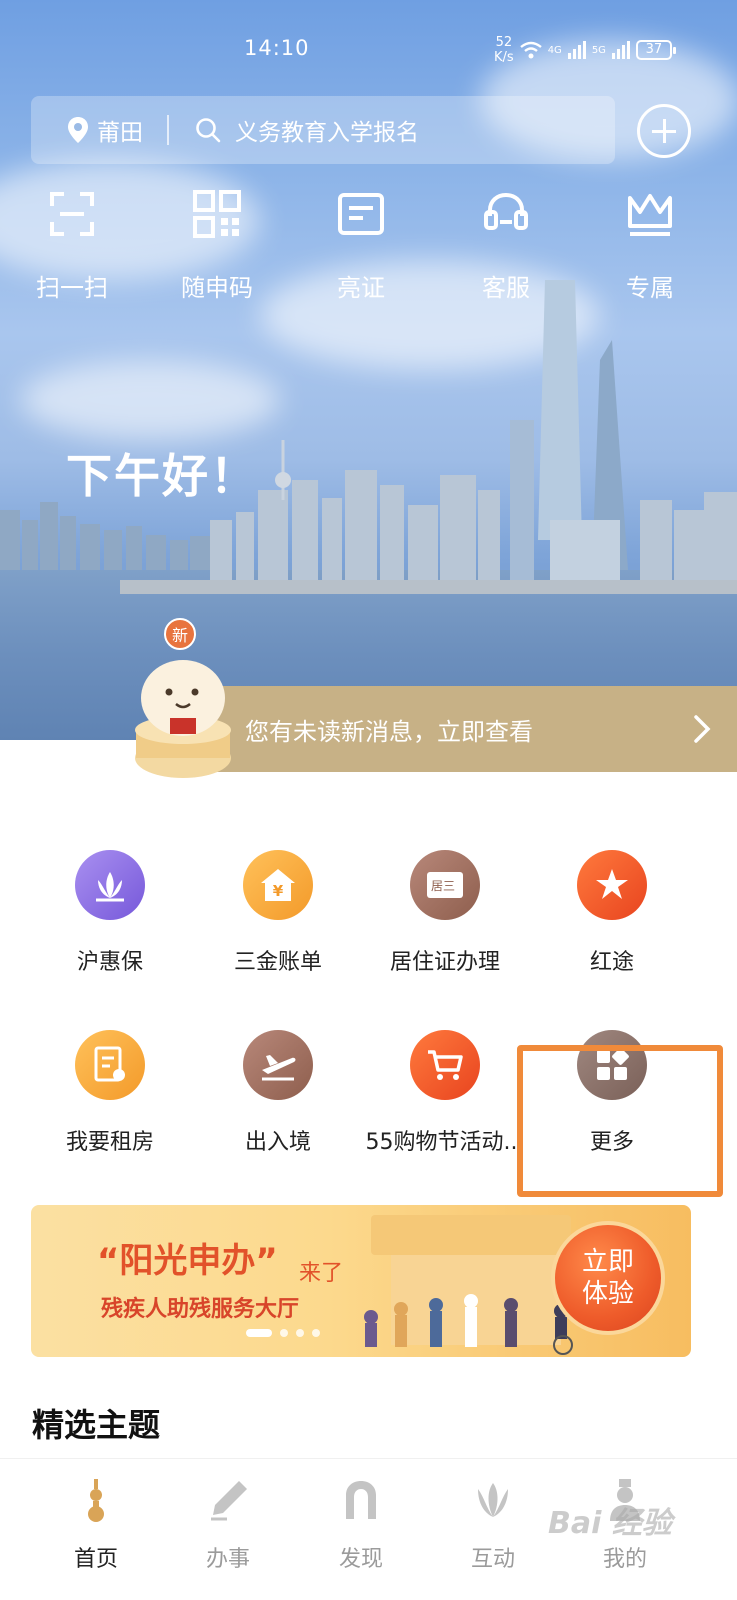 This screenshot has width=737, height=1600. What do you see at coordinates (554, 50) in the screenshot?
I see `signal-4g-label: 4G` at bounding box center [554, 50].